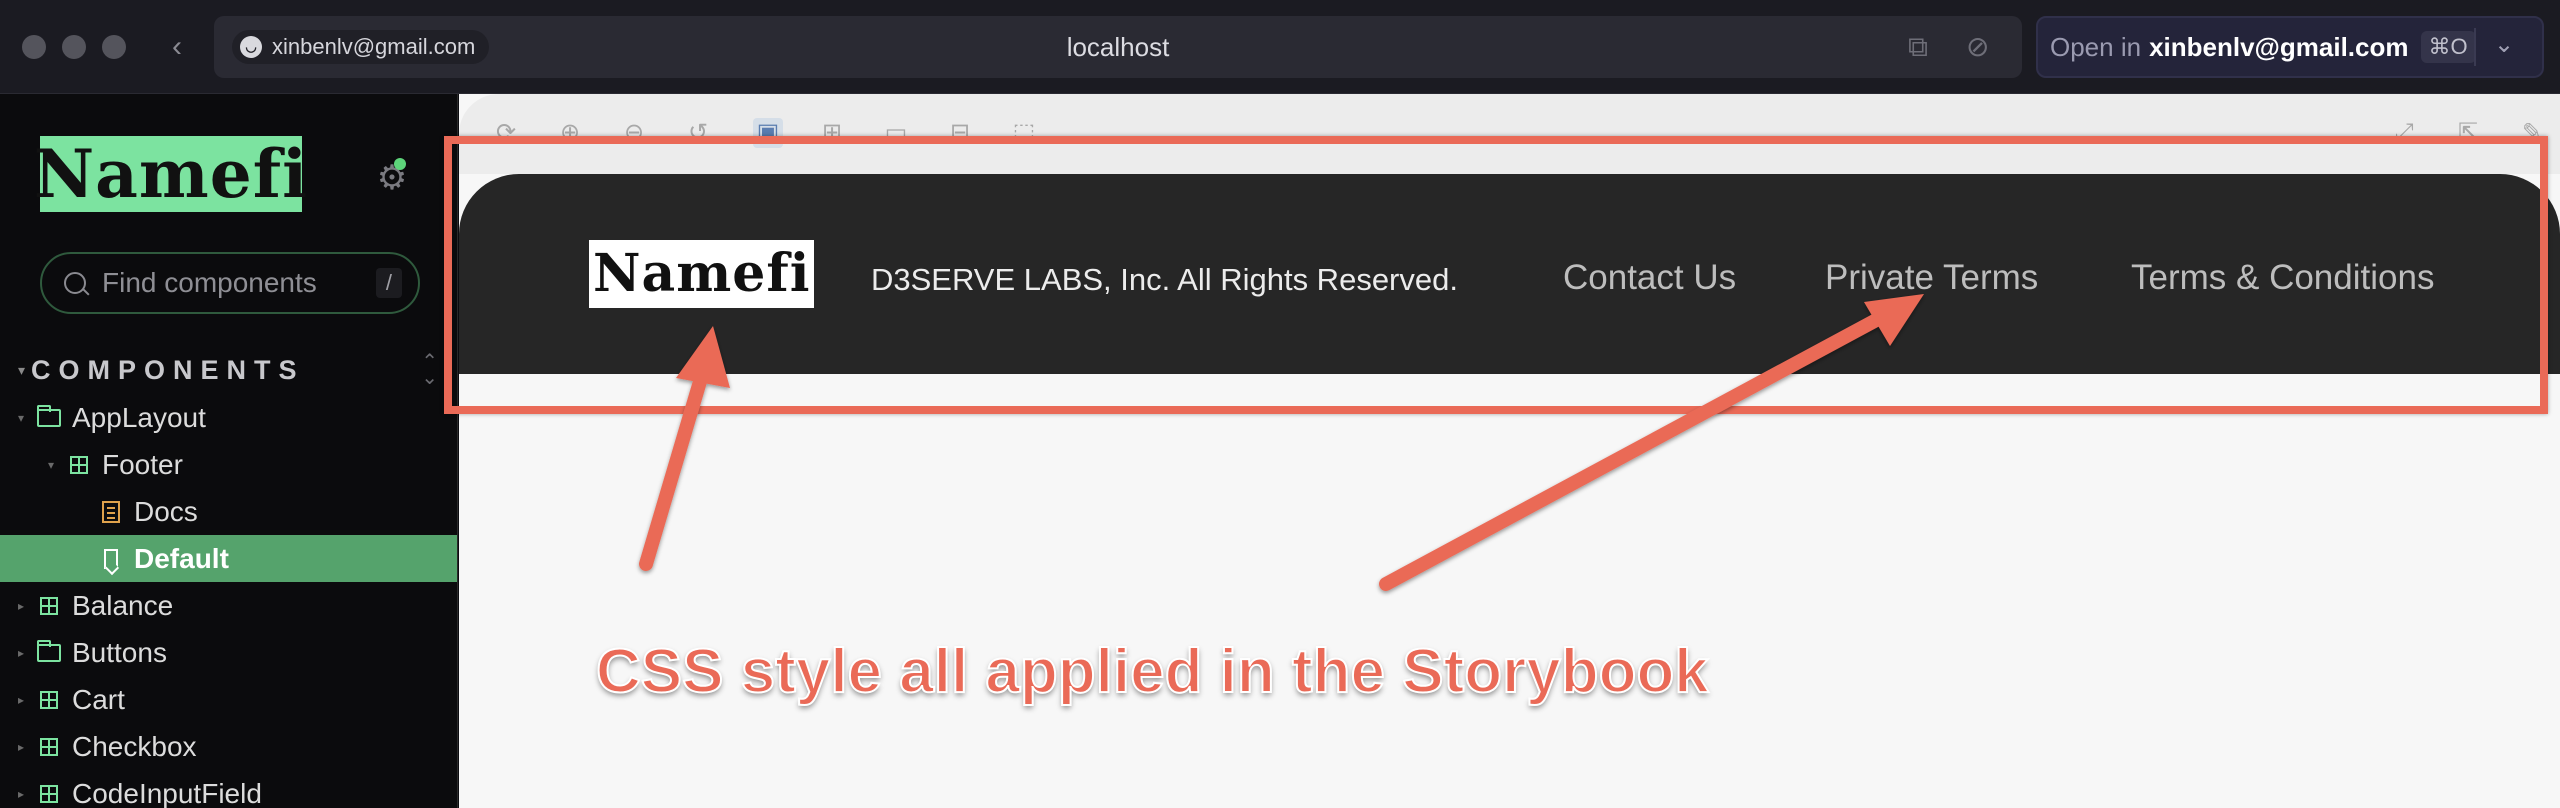  I want to click on arrow-to-logo, so click(675, 466).